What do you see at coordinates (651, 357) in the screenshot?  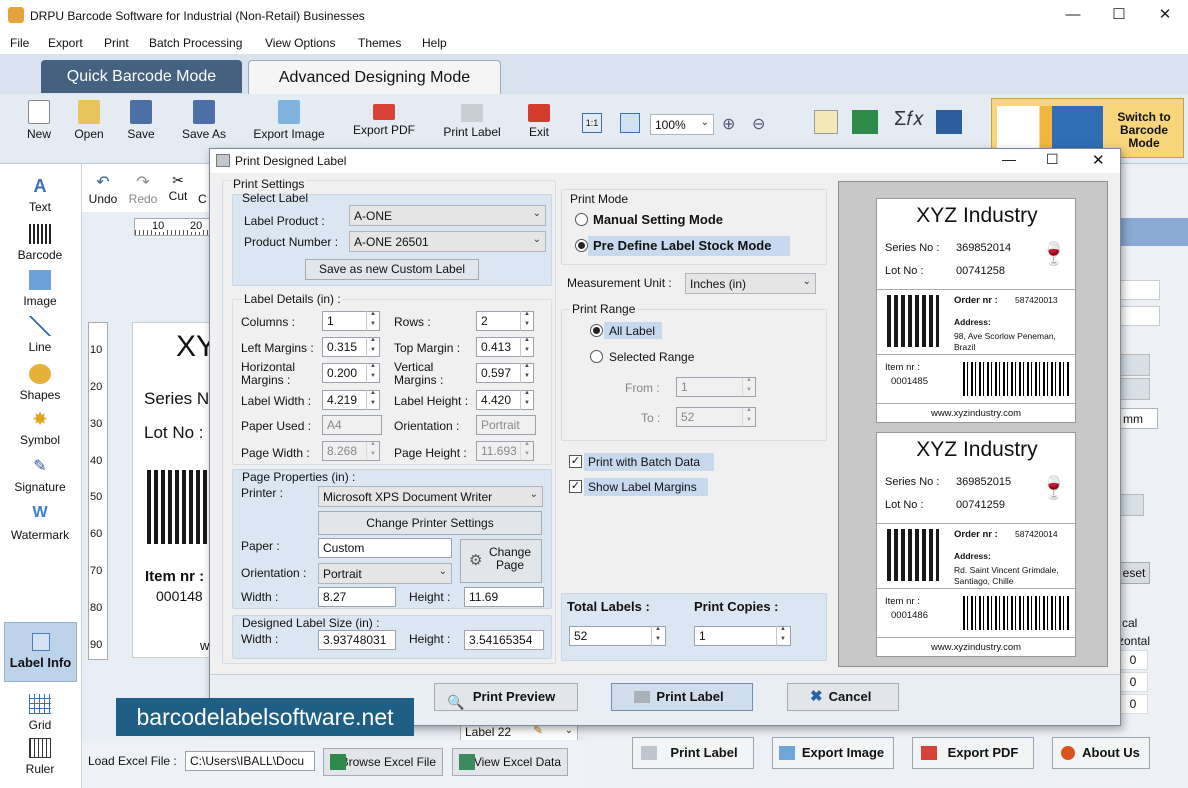 I see `selected-range-label: Selected Range` at bounding box center [651, 357].